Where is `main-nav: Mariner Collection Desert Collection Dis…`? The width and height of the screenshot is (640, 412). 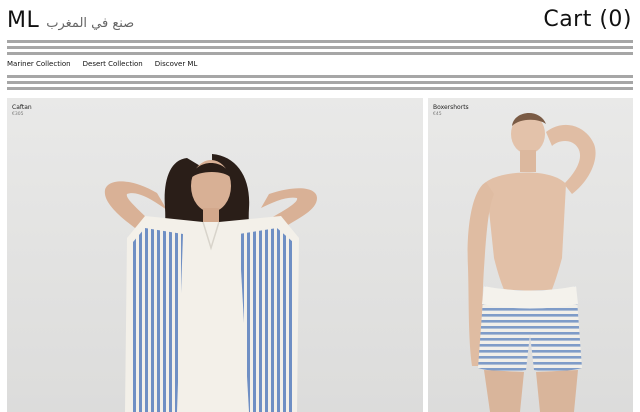
main-nav: Mariner Collection Desert Collection Dis… is located at coordinates (102, 64).